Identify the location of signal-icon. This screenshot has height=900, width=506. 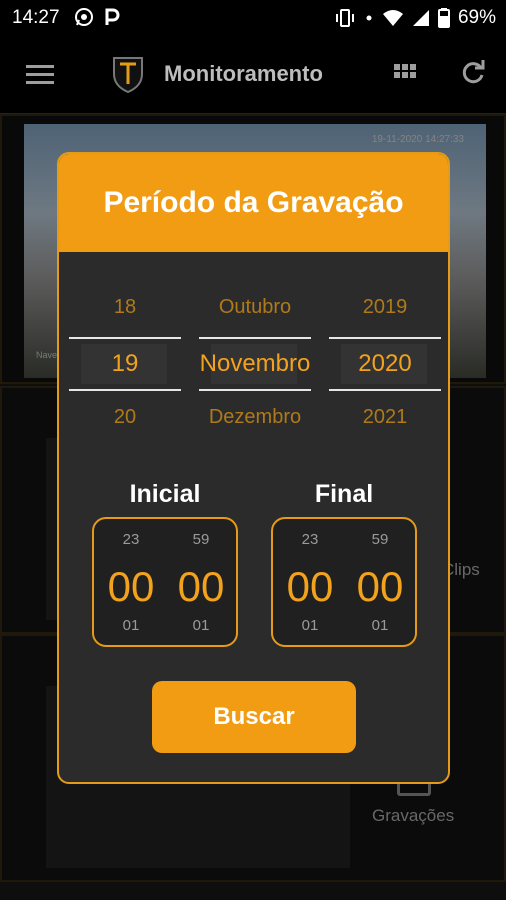
(421, 18).